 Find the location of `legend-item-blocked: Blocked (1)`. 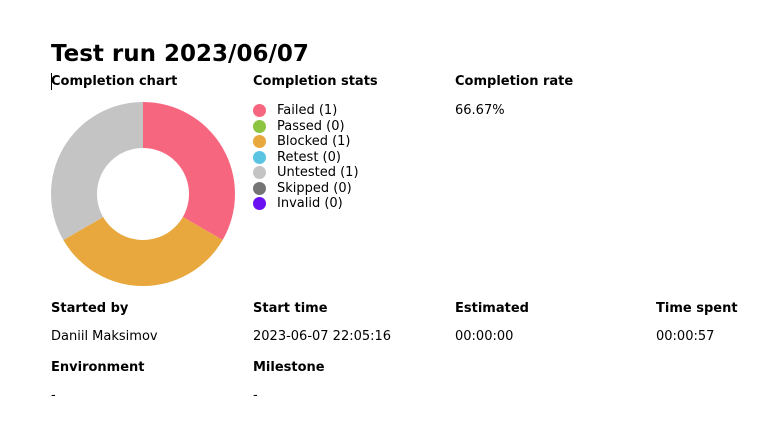

legend-item-blocked: Blocked (1) is located at coordinates (306, 142).